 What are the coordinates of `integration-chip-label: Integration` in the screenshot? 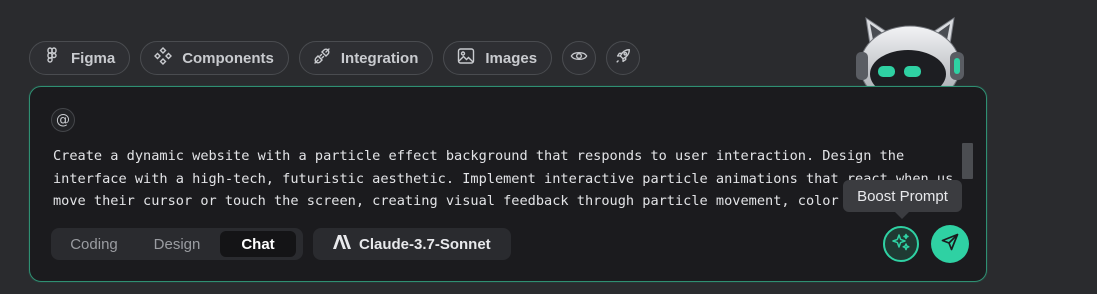 It's located at (379, 58).